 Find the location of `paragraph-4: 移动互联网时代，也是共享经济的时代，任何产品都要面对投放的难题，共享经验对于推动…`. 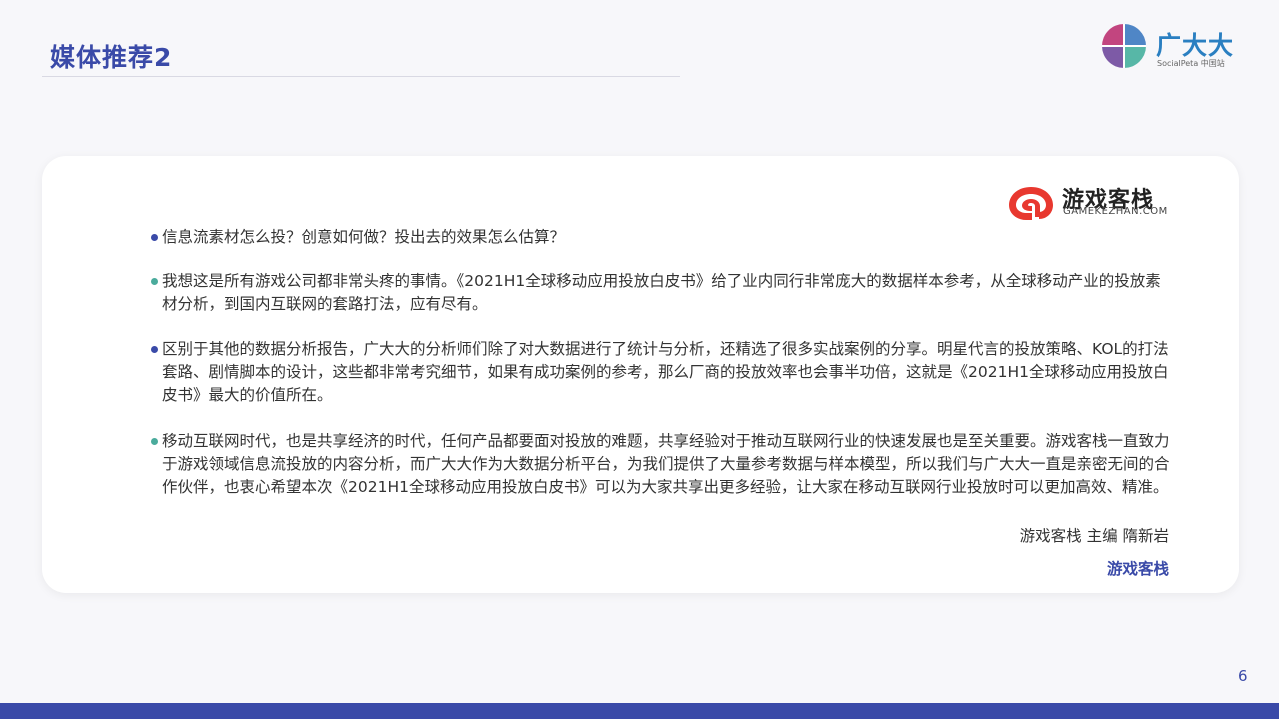

paragraph-4: 移动互联网时代，也是共享经济的时代，任何产品都要面对投放的难题，共享经验对于推动… is located at coordinates (666, 464).